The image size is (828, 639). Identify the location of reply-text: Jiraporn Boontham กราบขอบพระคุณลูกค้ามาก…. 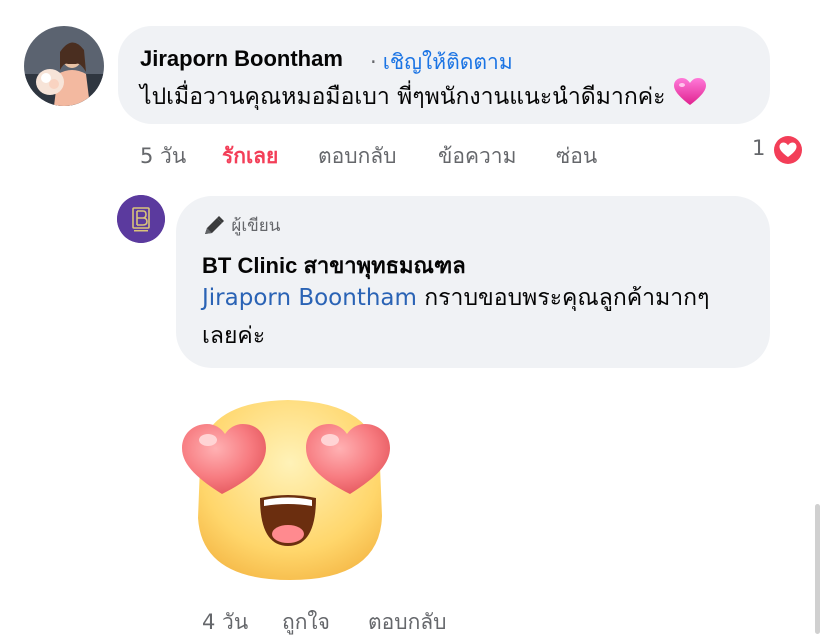
(482, 317).